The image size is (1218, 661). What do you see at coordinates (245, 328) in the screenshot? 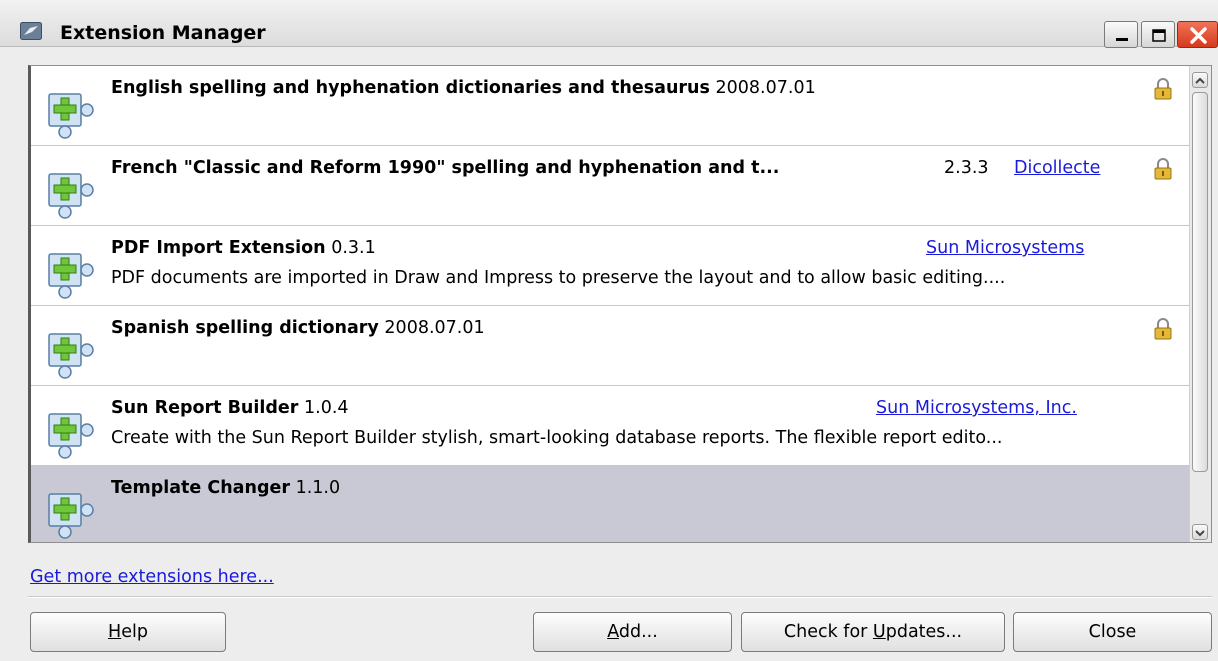
I see `extension-name: Spanish spelling dictionary` at bounding box center [245, 328].